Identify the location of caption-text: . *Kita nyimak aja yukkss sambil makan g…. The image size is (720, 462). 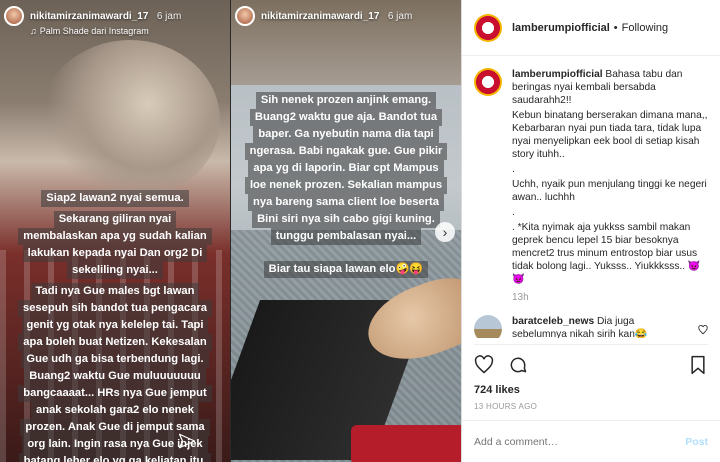
(606, 253).